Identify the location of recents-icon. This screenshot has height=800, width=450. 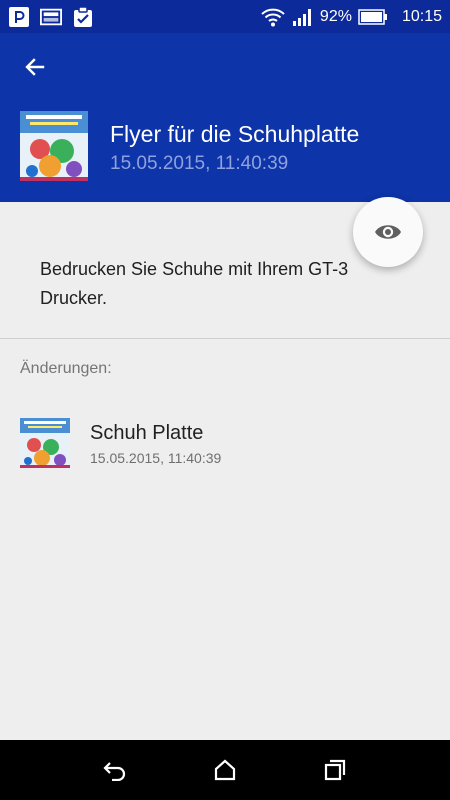
(335, 770).